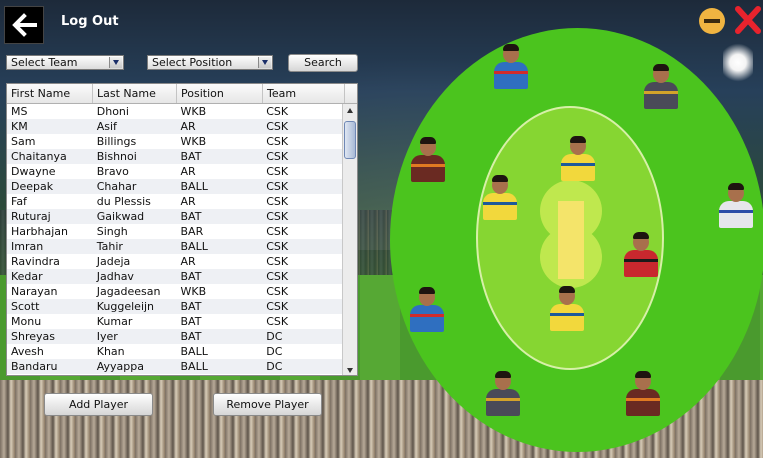 This screenshot has height=458, width=763. Describe the element at coordinates (193, 291) in the screenshot. I see `position-cell: WKB` at that location.